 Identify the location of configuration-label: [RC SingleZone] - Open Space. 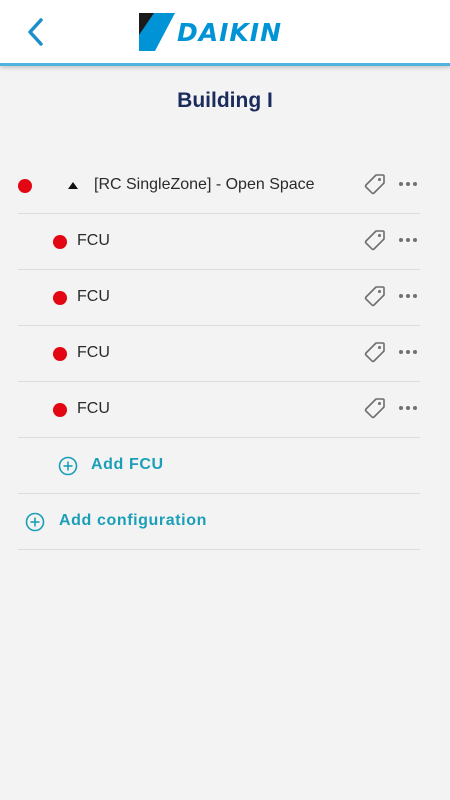
(204, 184).